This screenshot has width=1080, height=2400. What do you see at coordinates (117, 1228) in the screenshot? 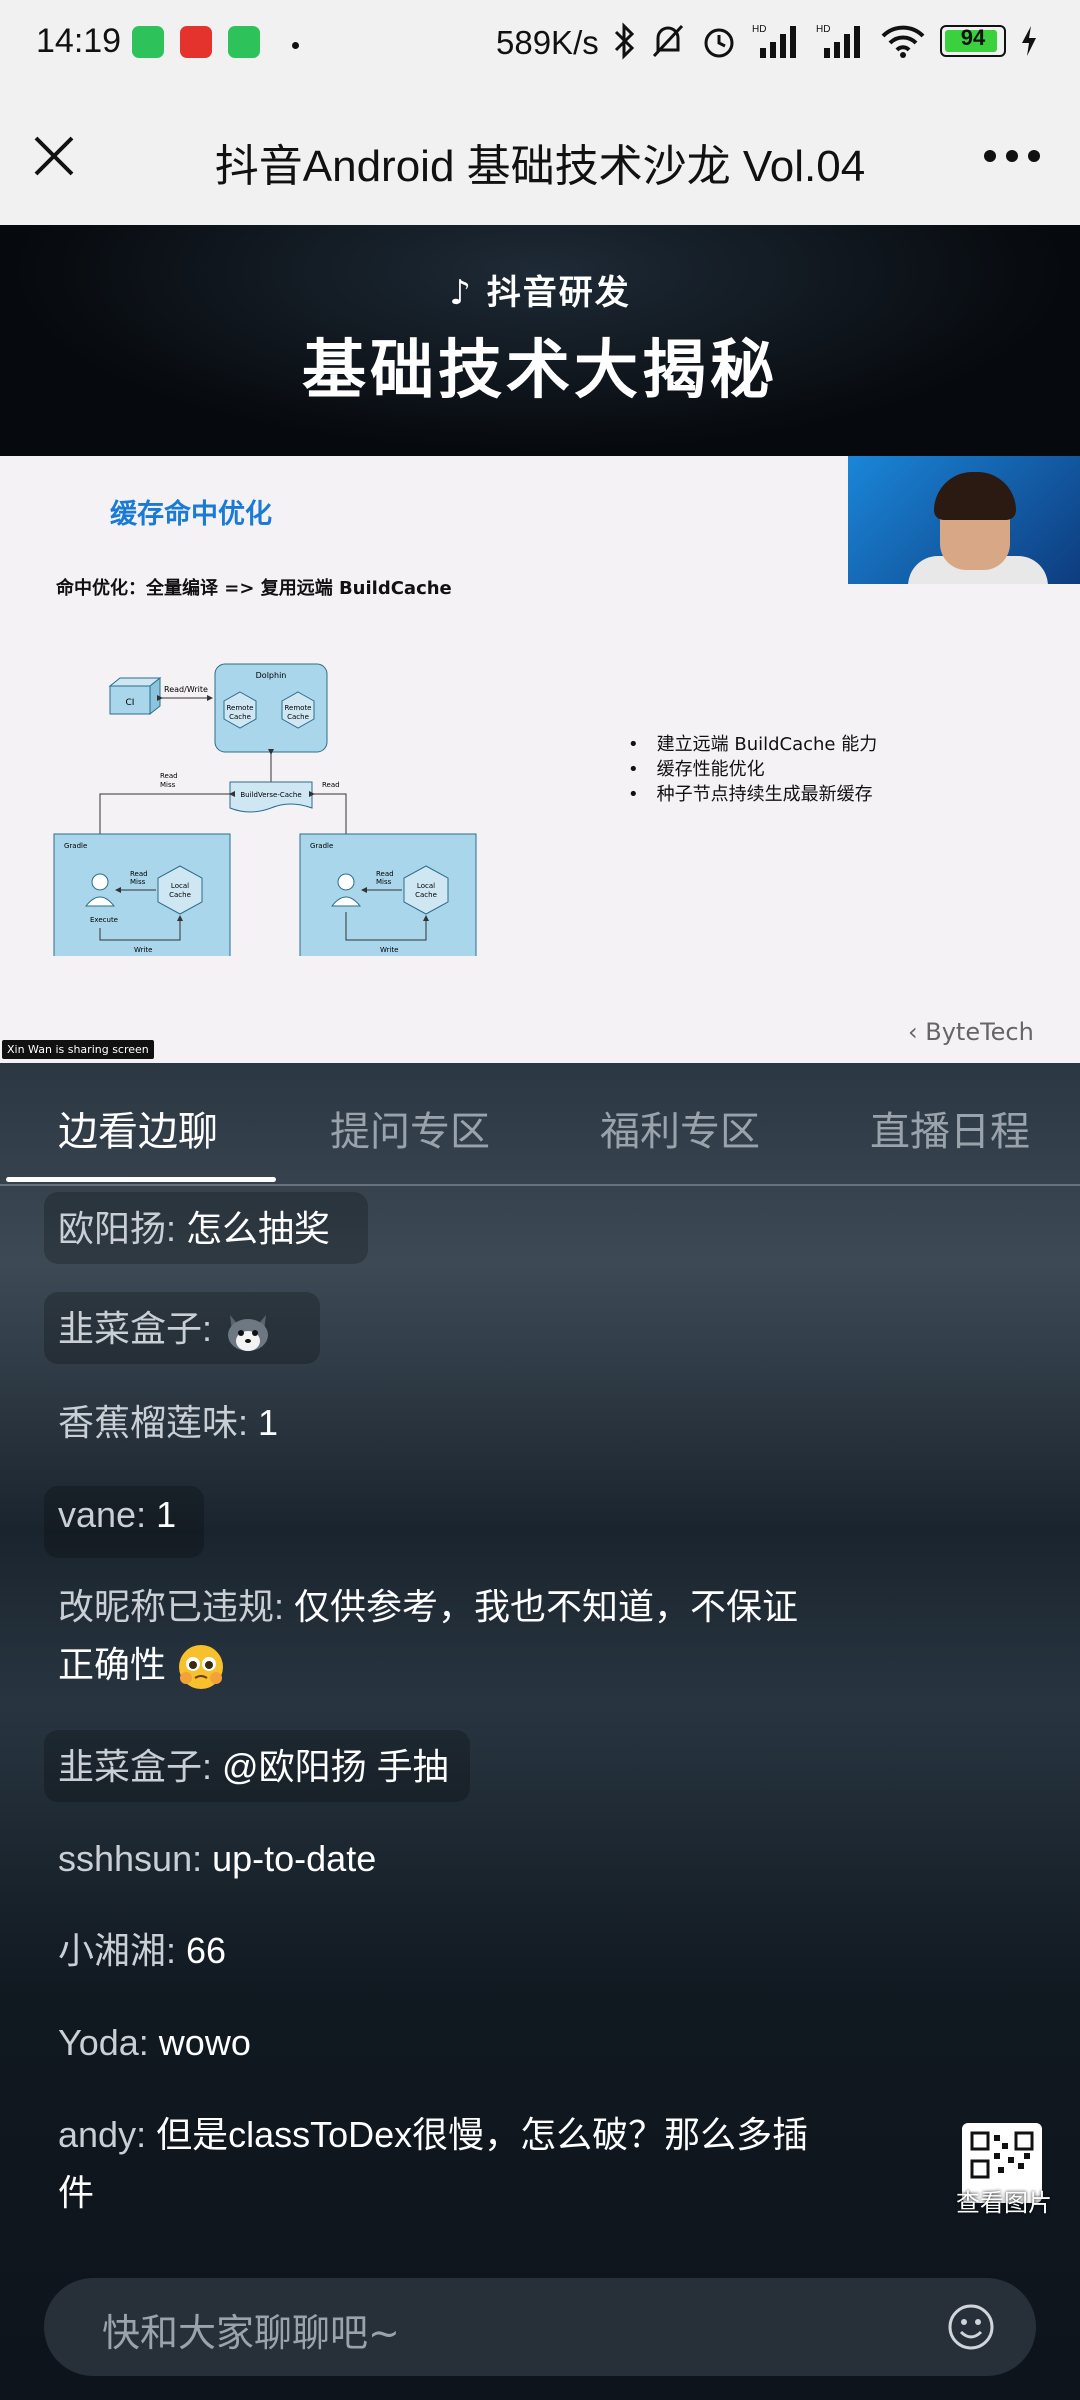
I see `message-user: 欧阳扬:` at bounding box center [117, 1228].